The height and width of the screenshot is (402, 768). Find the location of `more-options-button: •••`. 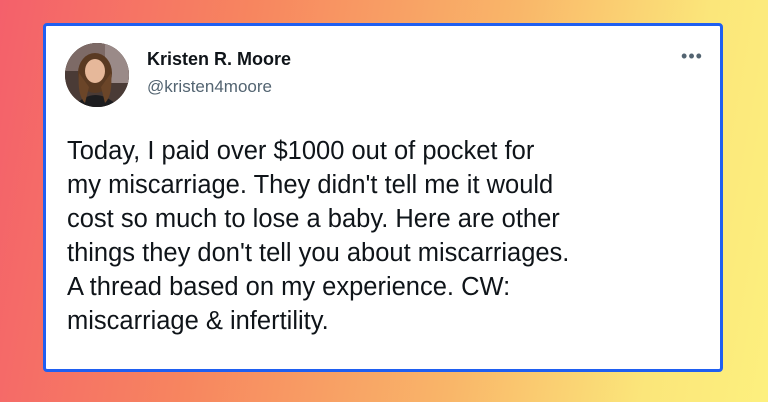

more-options-button: ••• is located at coordinates (692, 56).